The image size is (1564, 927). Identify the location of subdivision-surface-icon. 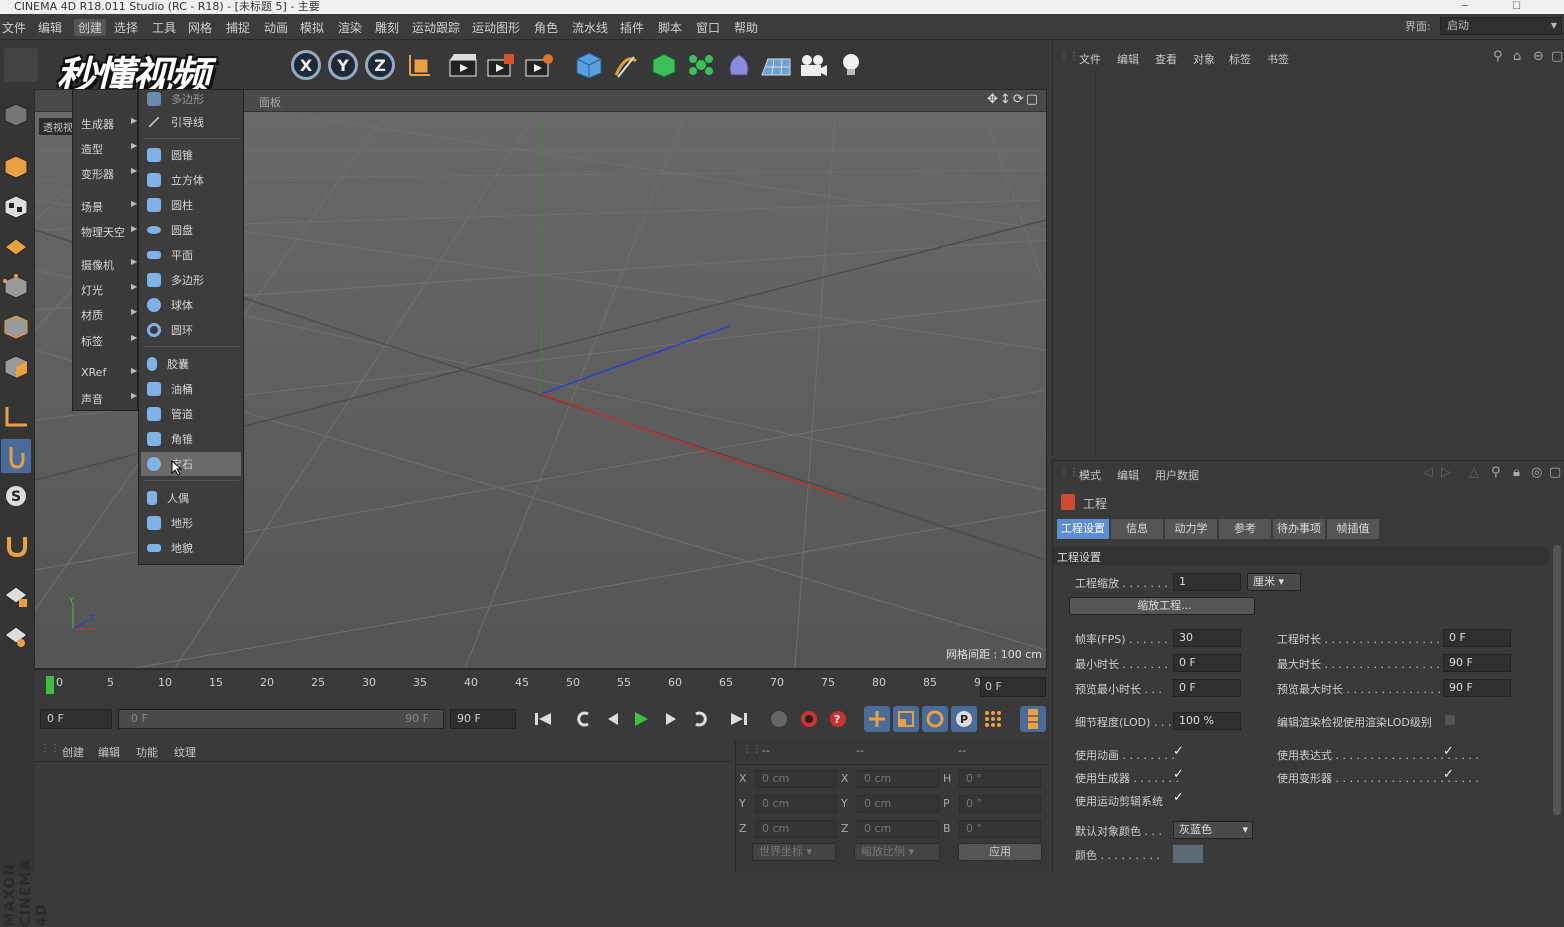
(664, 65).